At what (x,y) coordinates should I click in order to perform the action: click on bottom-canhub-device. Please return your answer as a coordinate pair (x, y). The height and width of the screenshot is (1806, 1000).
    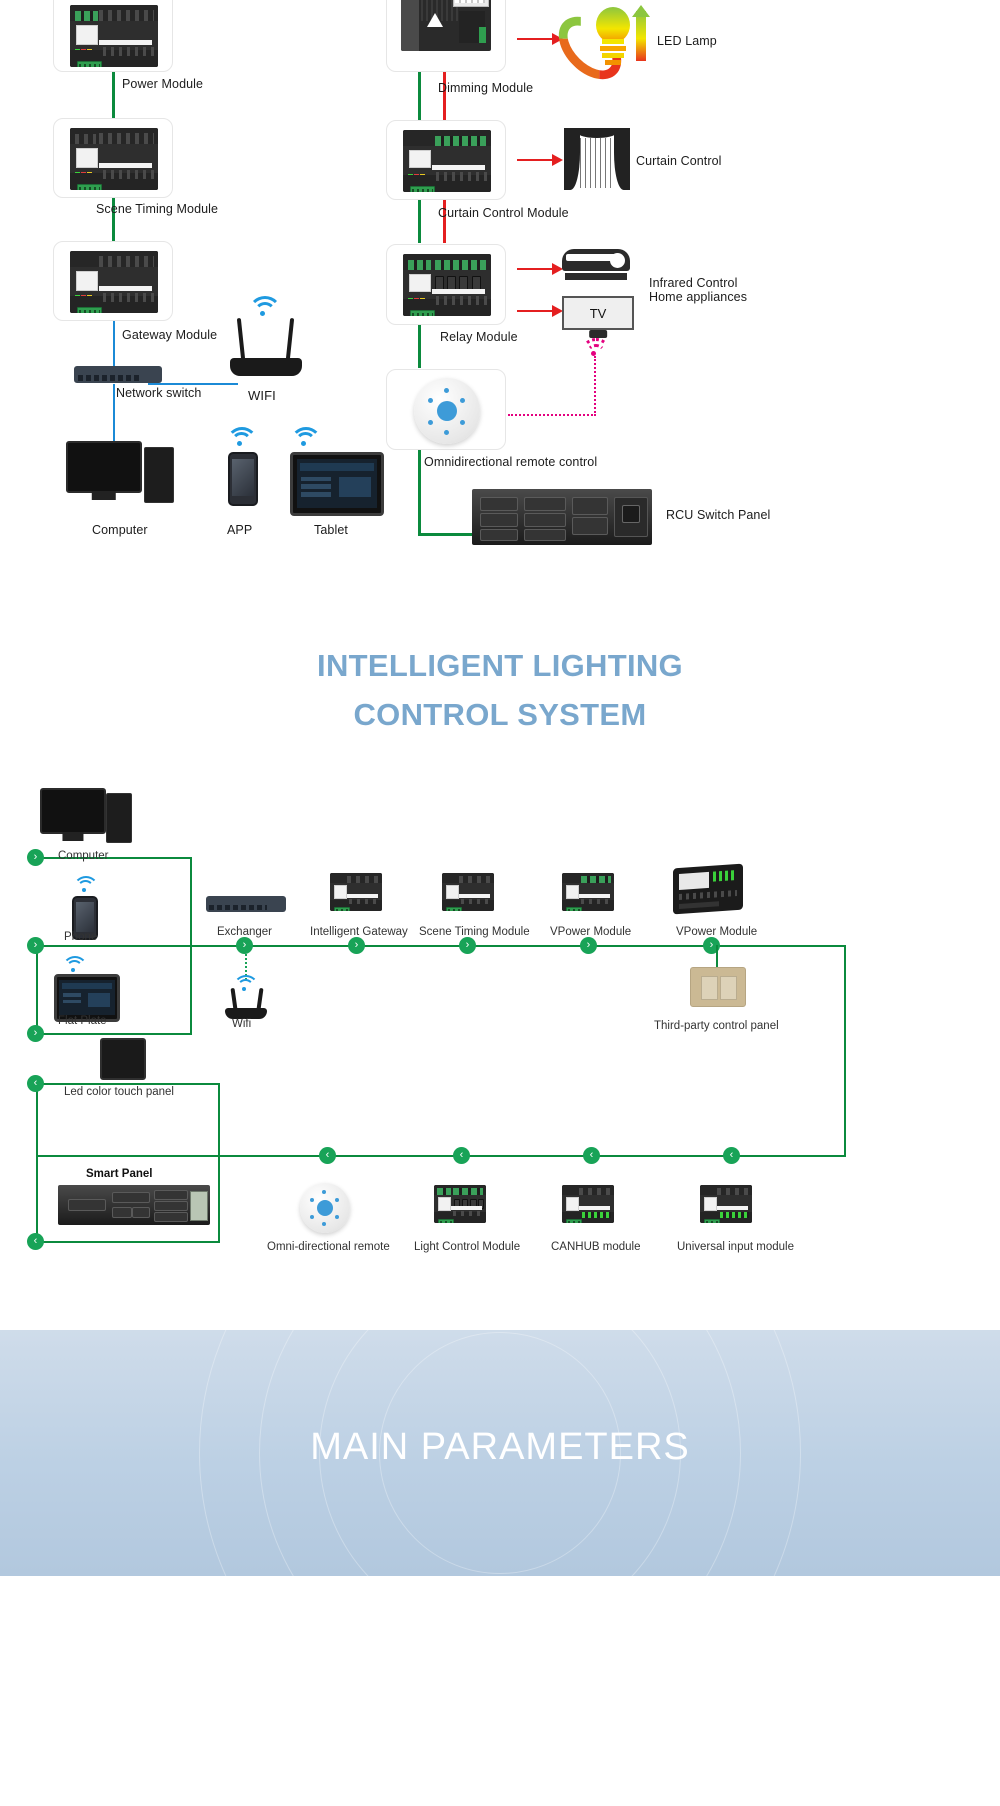
    Looking at the image, I should click on (588, 1204).